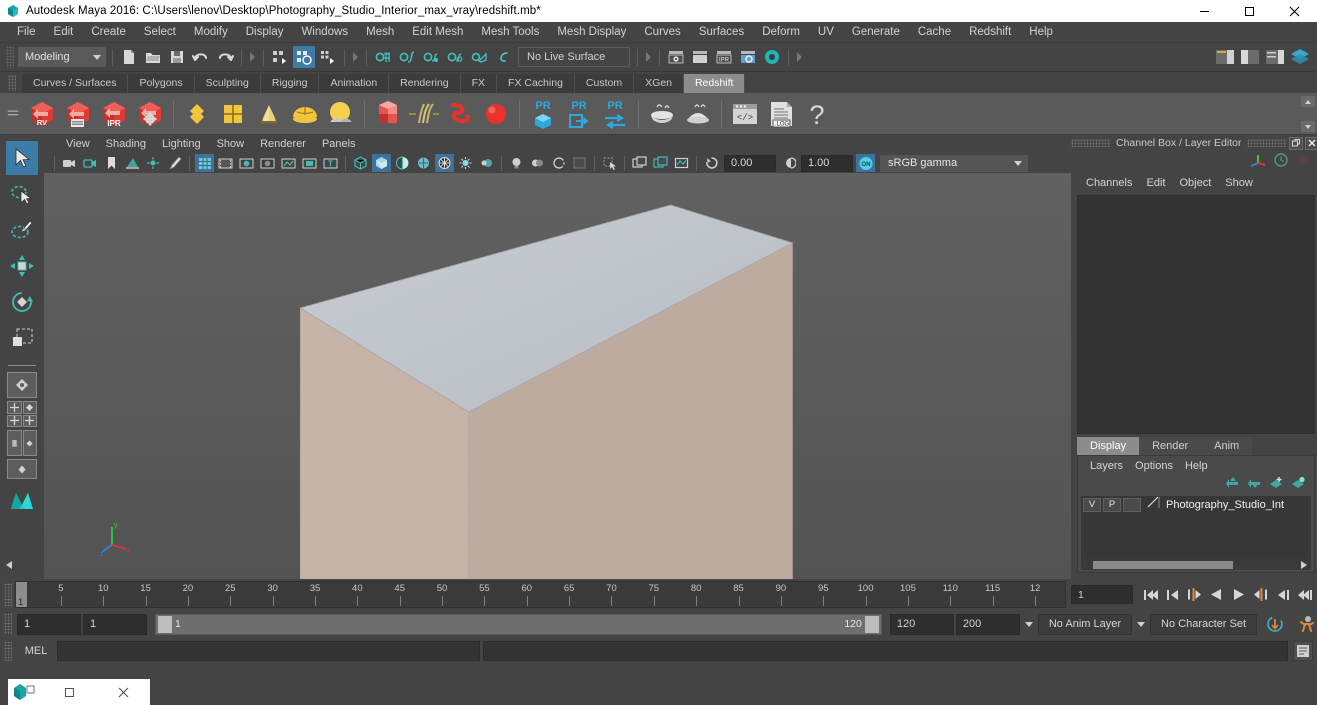  What do you see at coordinates (265, 32) in the screenshot?
I see `menu-display: Display` at bounding box center [265, 32].